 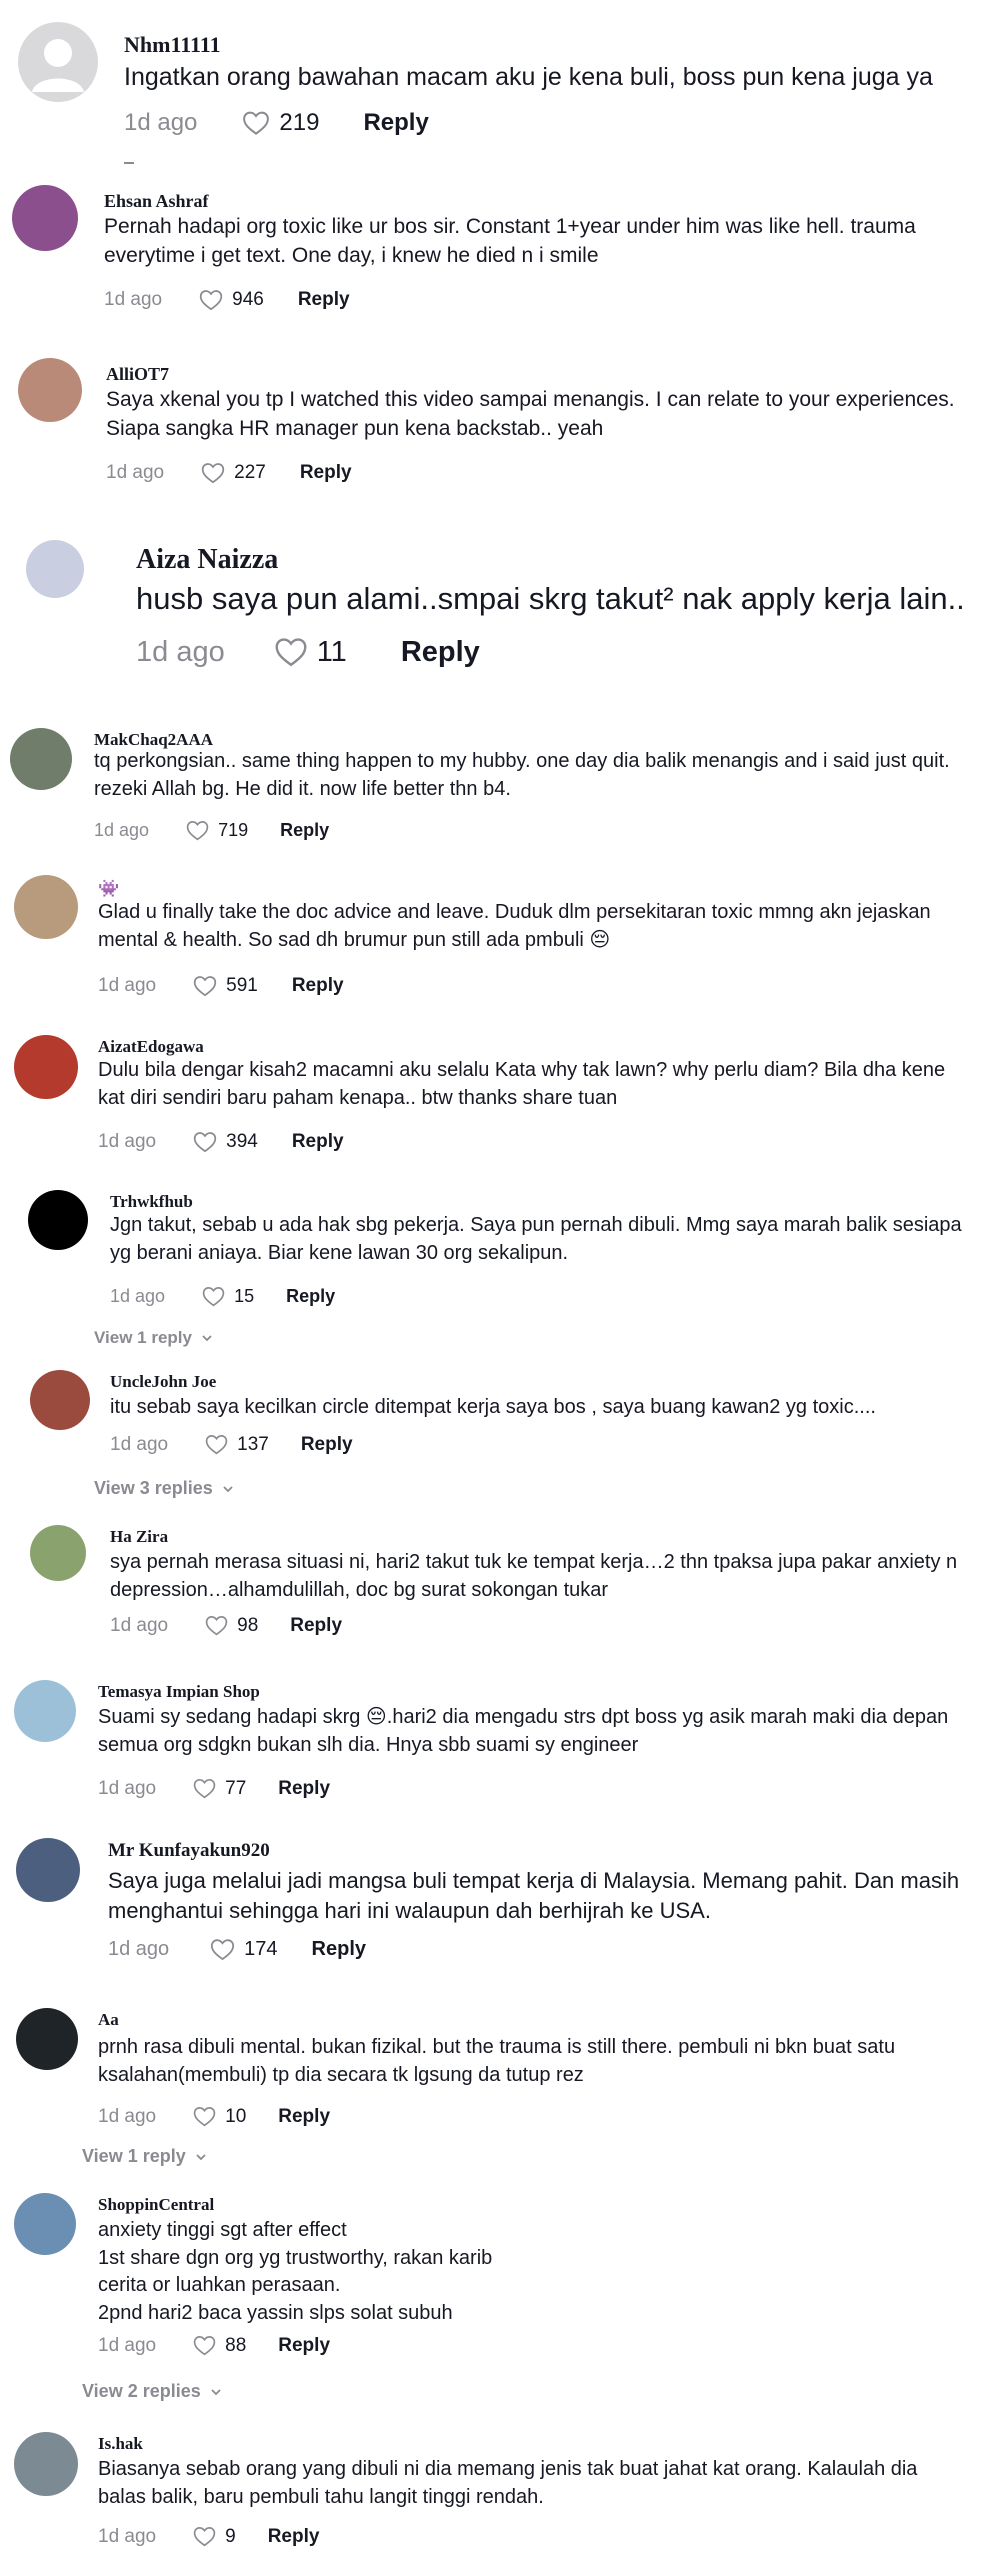 I want to click on username: AizatEdogawa, so click(x=151, y=1047).